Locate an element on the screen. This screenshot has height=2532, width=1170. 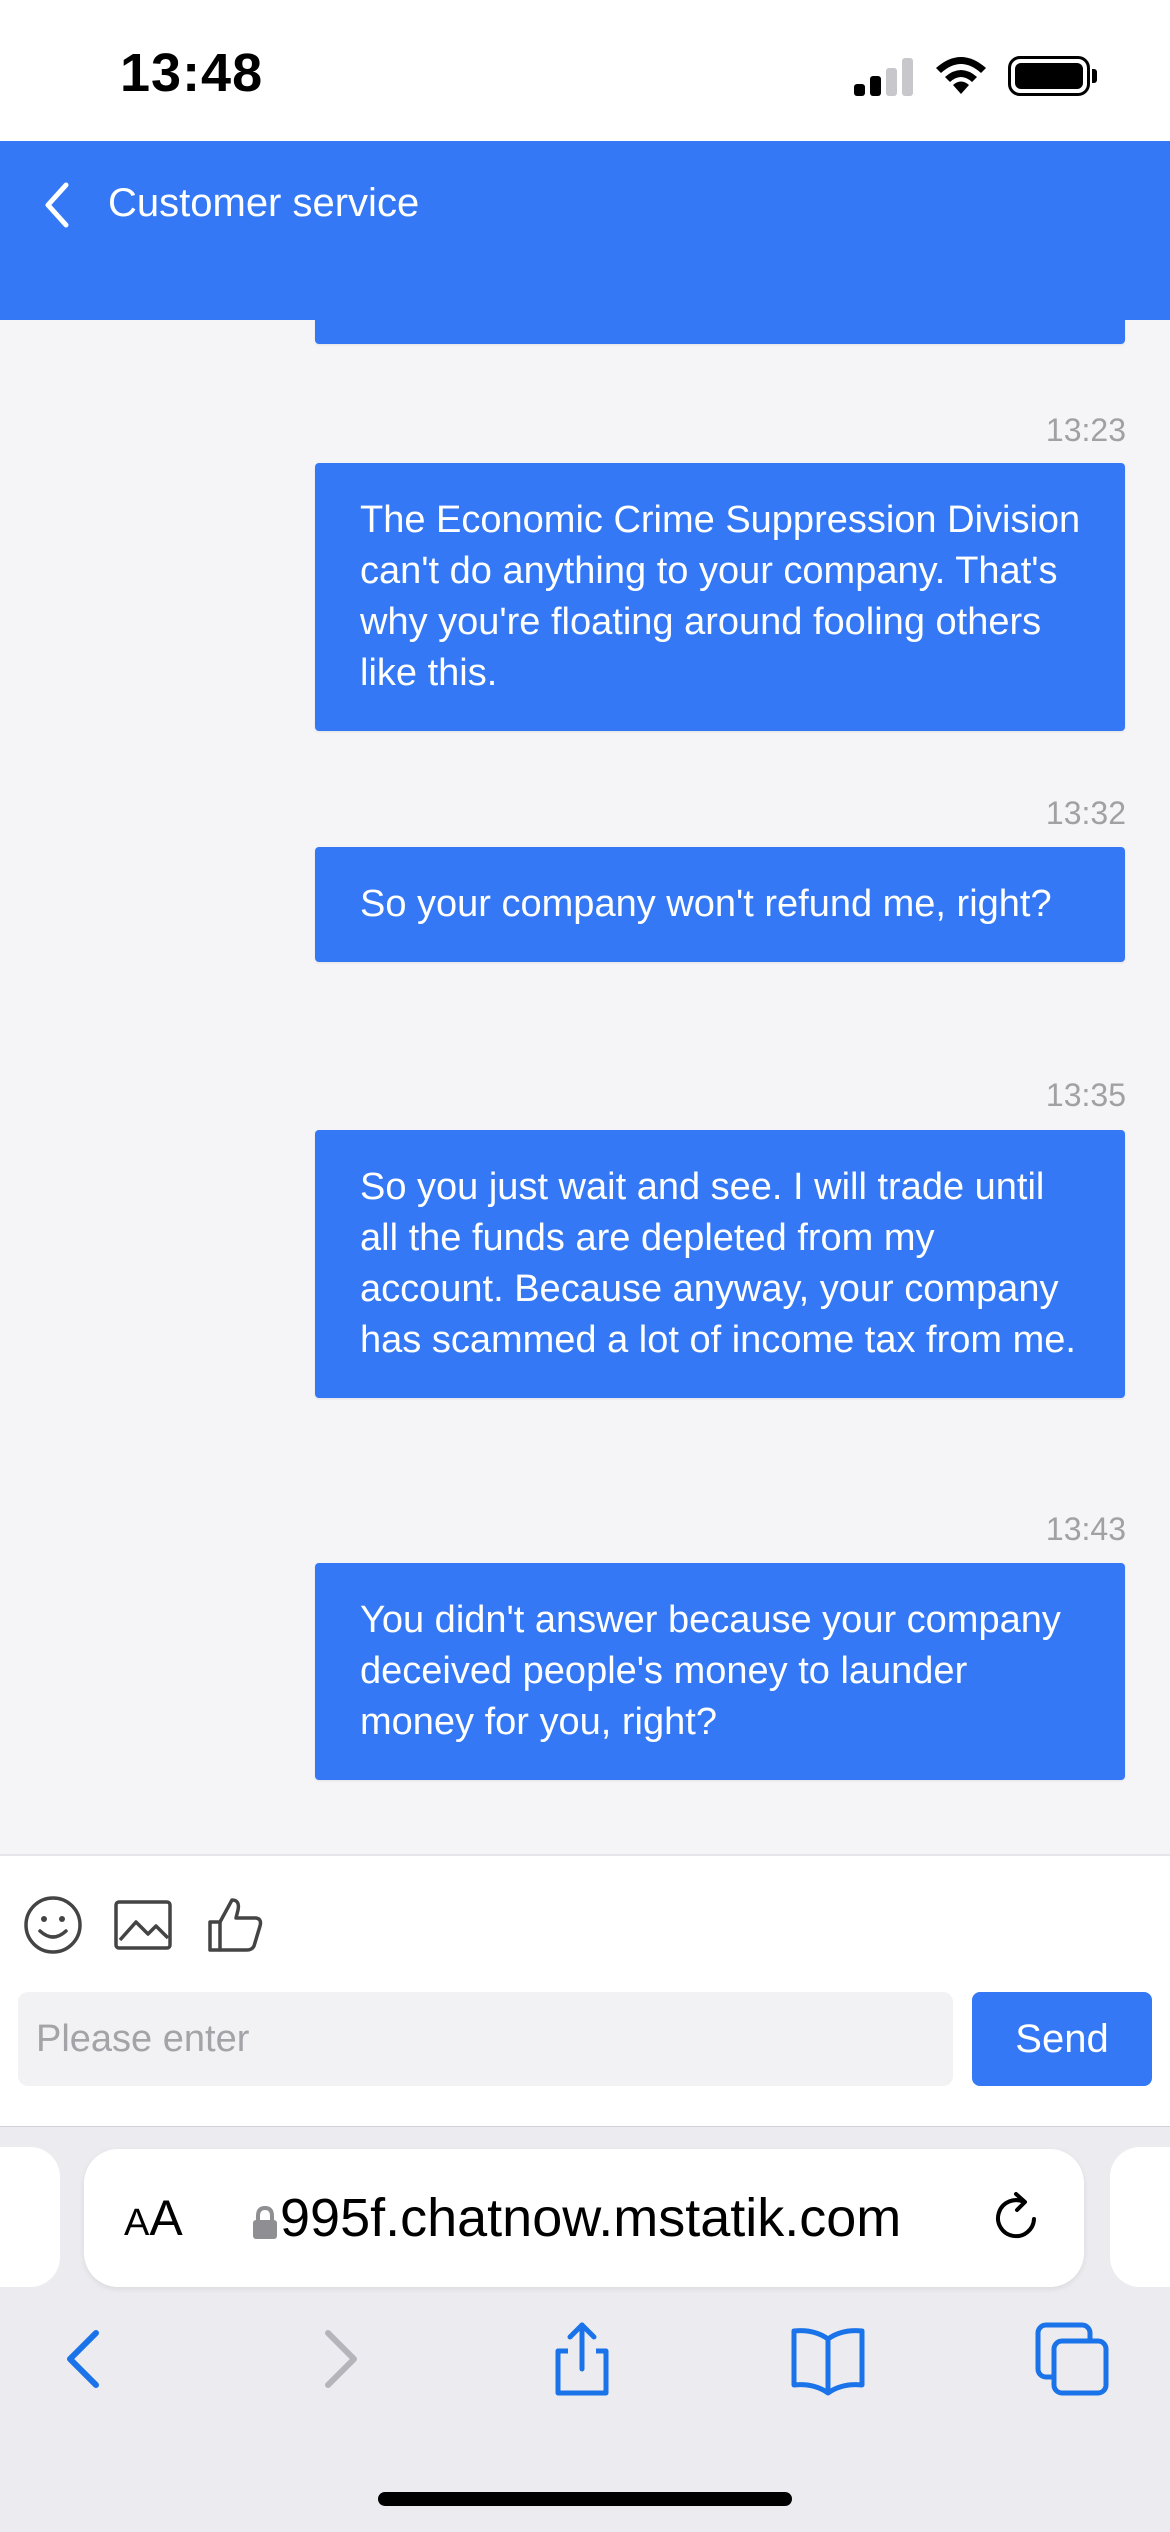
address-bar: AA 995f.chatnow.mstatik.com is located at coordinates (584, 2218).